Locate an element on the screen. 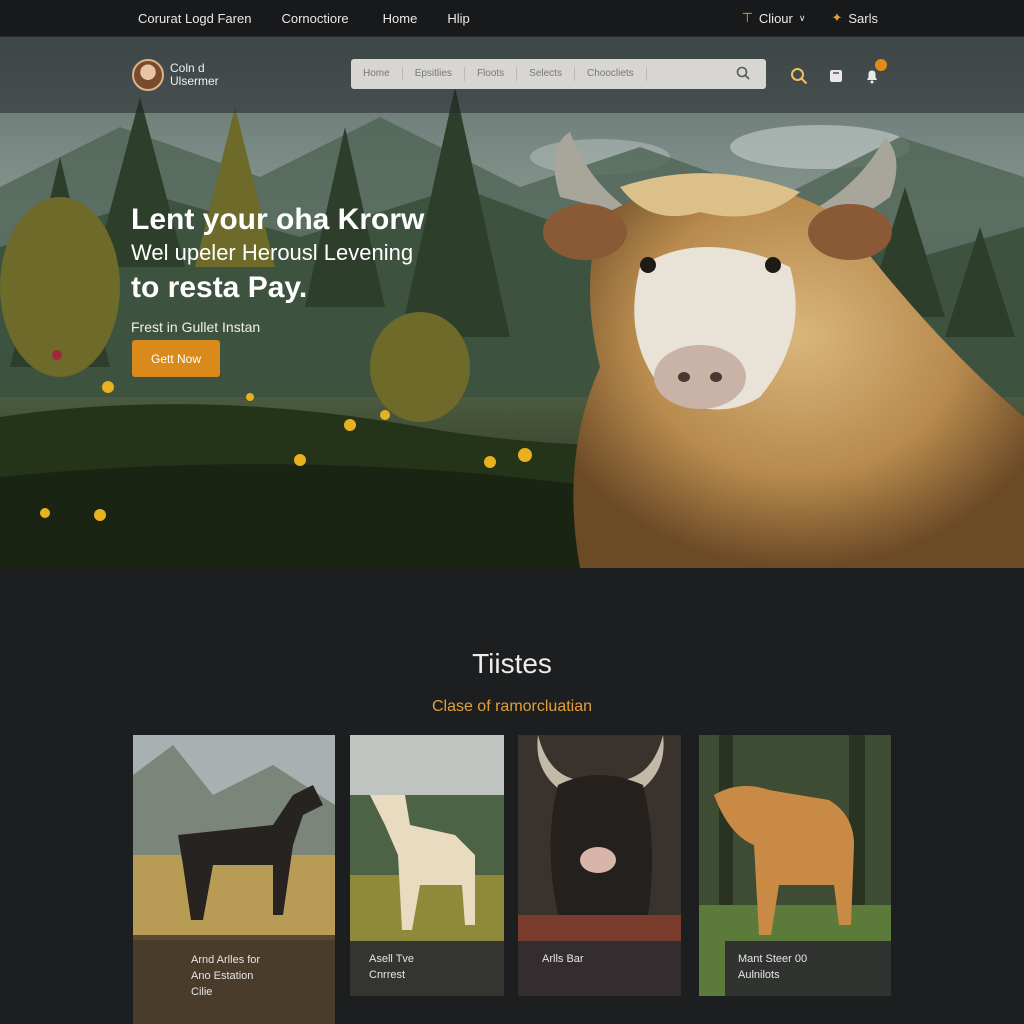 The height and width of the screenshot is (1024, 1024). animal-card-3: Arlls Bar is located at coordinates (599, 865).